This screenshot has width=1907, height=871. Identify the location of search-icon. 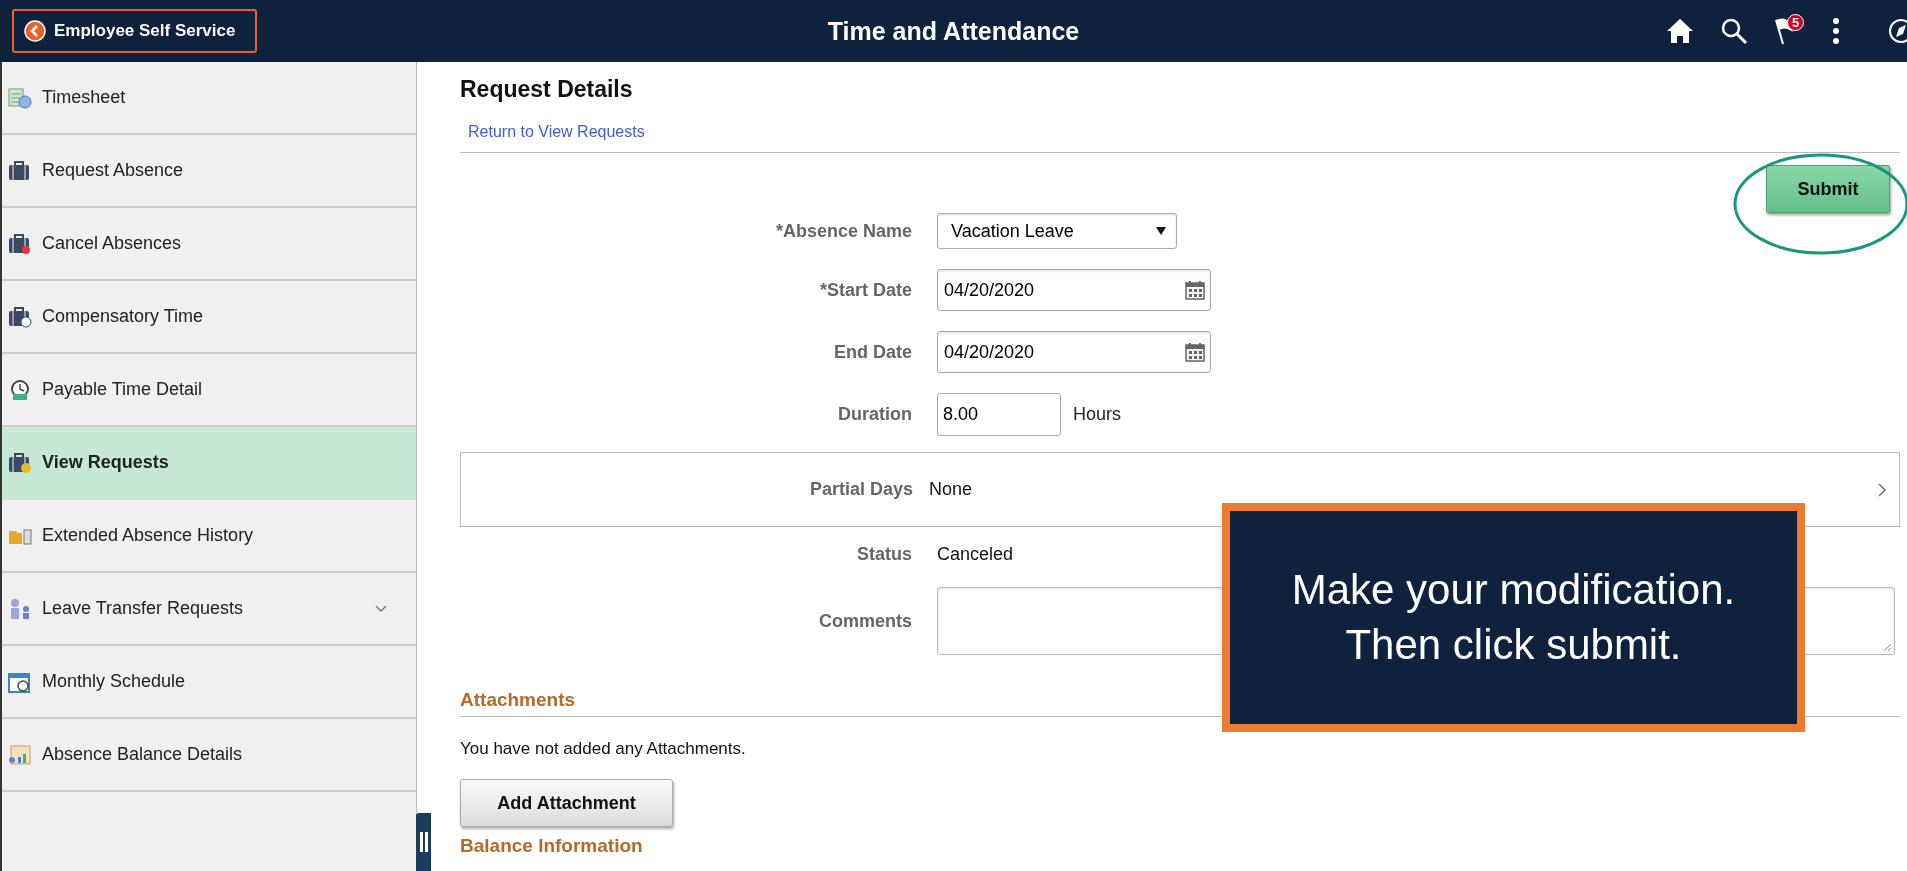
(1734, 31).